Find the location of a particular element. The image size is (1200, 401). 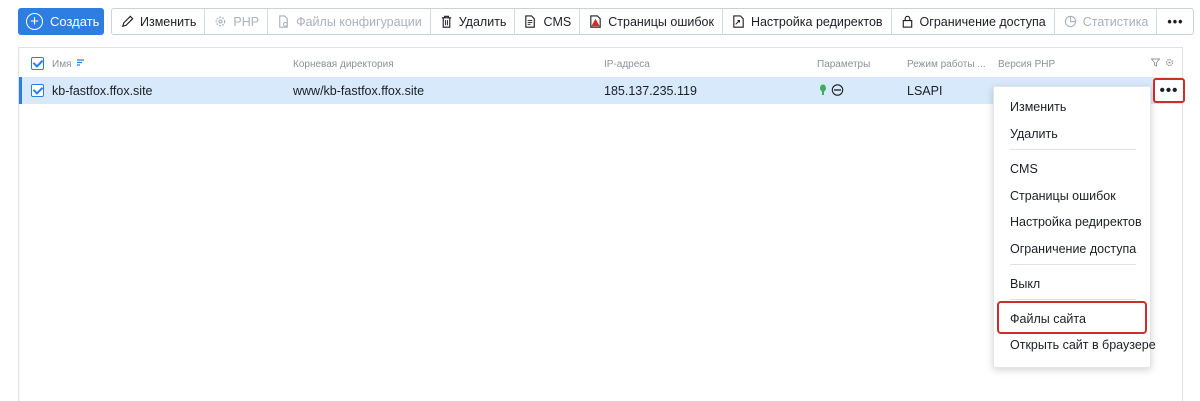

filter-icon is located at coordinates (1155, 62).